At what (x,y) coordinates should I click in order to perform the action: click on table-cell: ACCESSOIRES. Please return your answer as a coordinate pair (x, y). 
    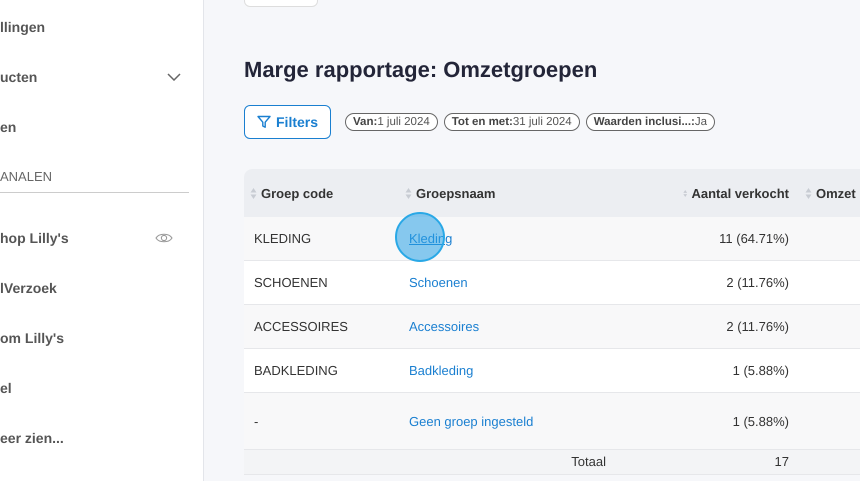
    Looking at the image, I should click on (301, 326).